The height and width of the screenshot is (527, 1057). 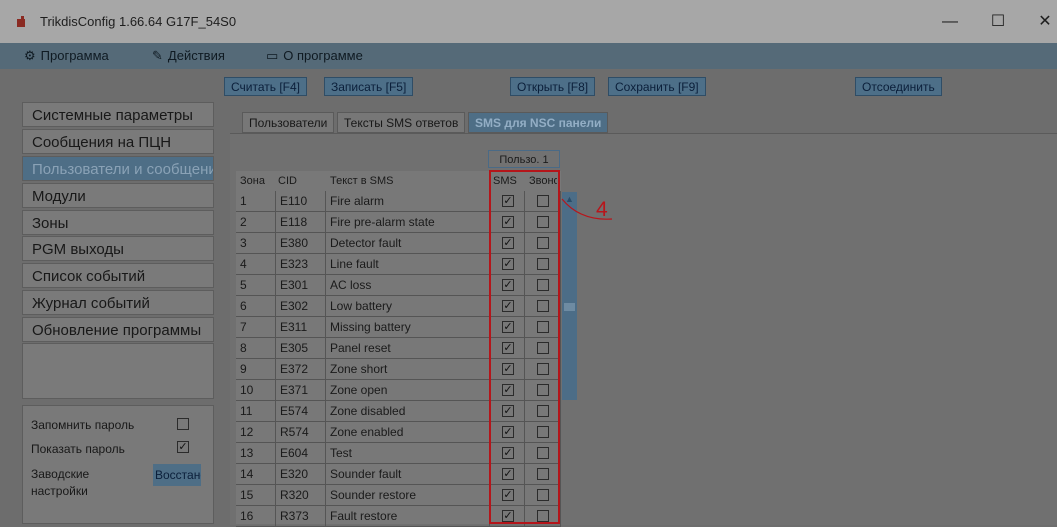 I want to click on scrollbar-thumb, so click(x=569, y=307).